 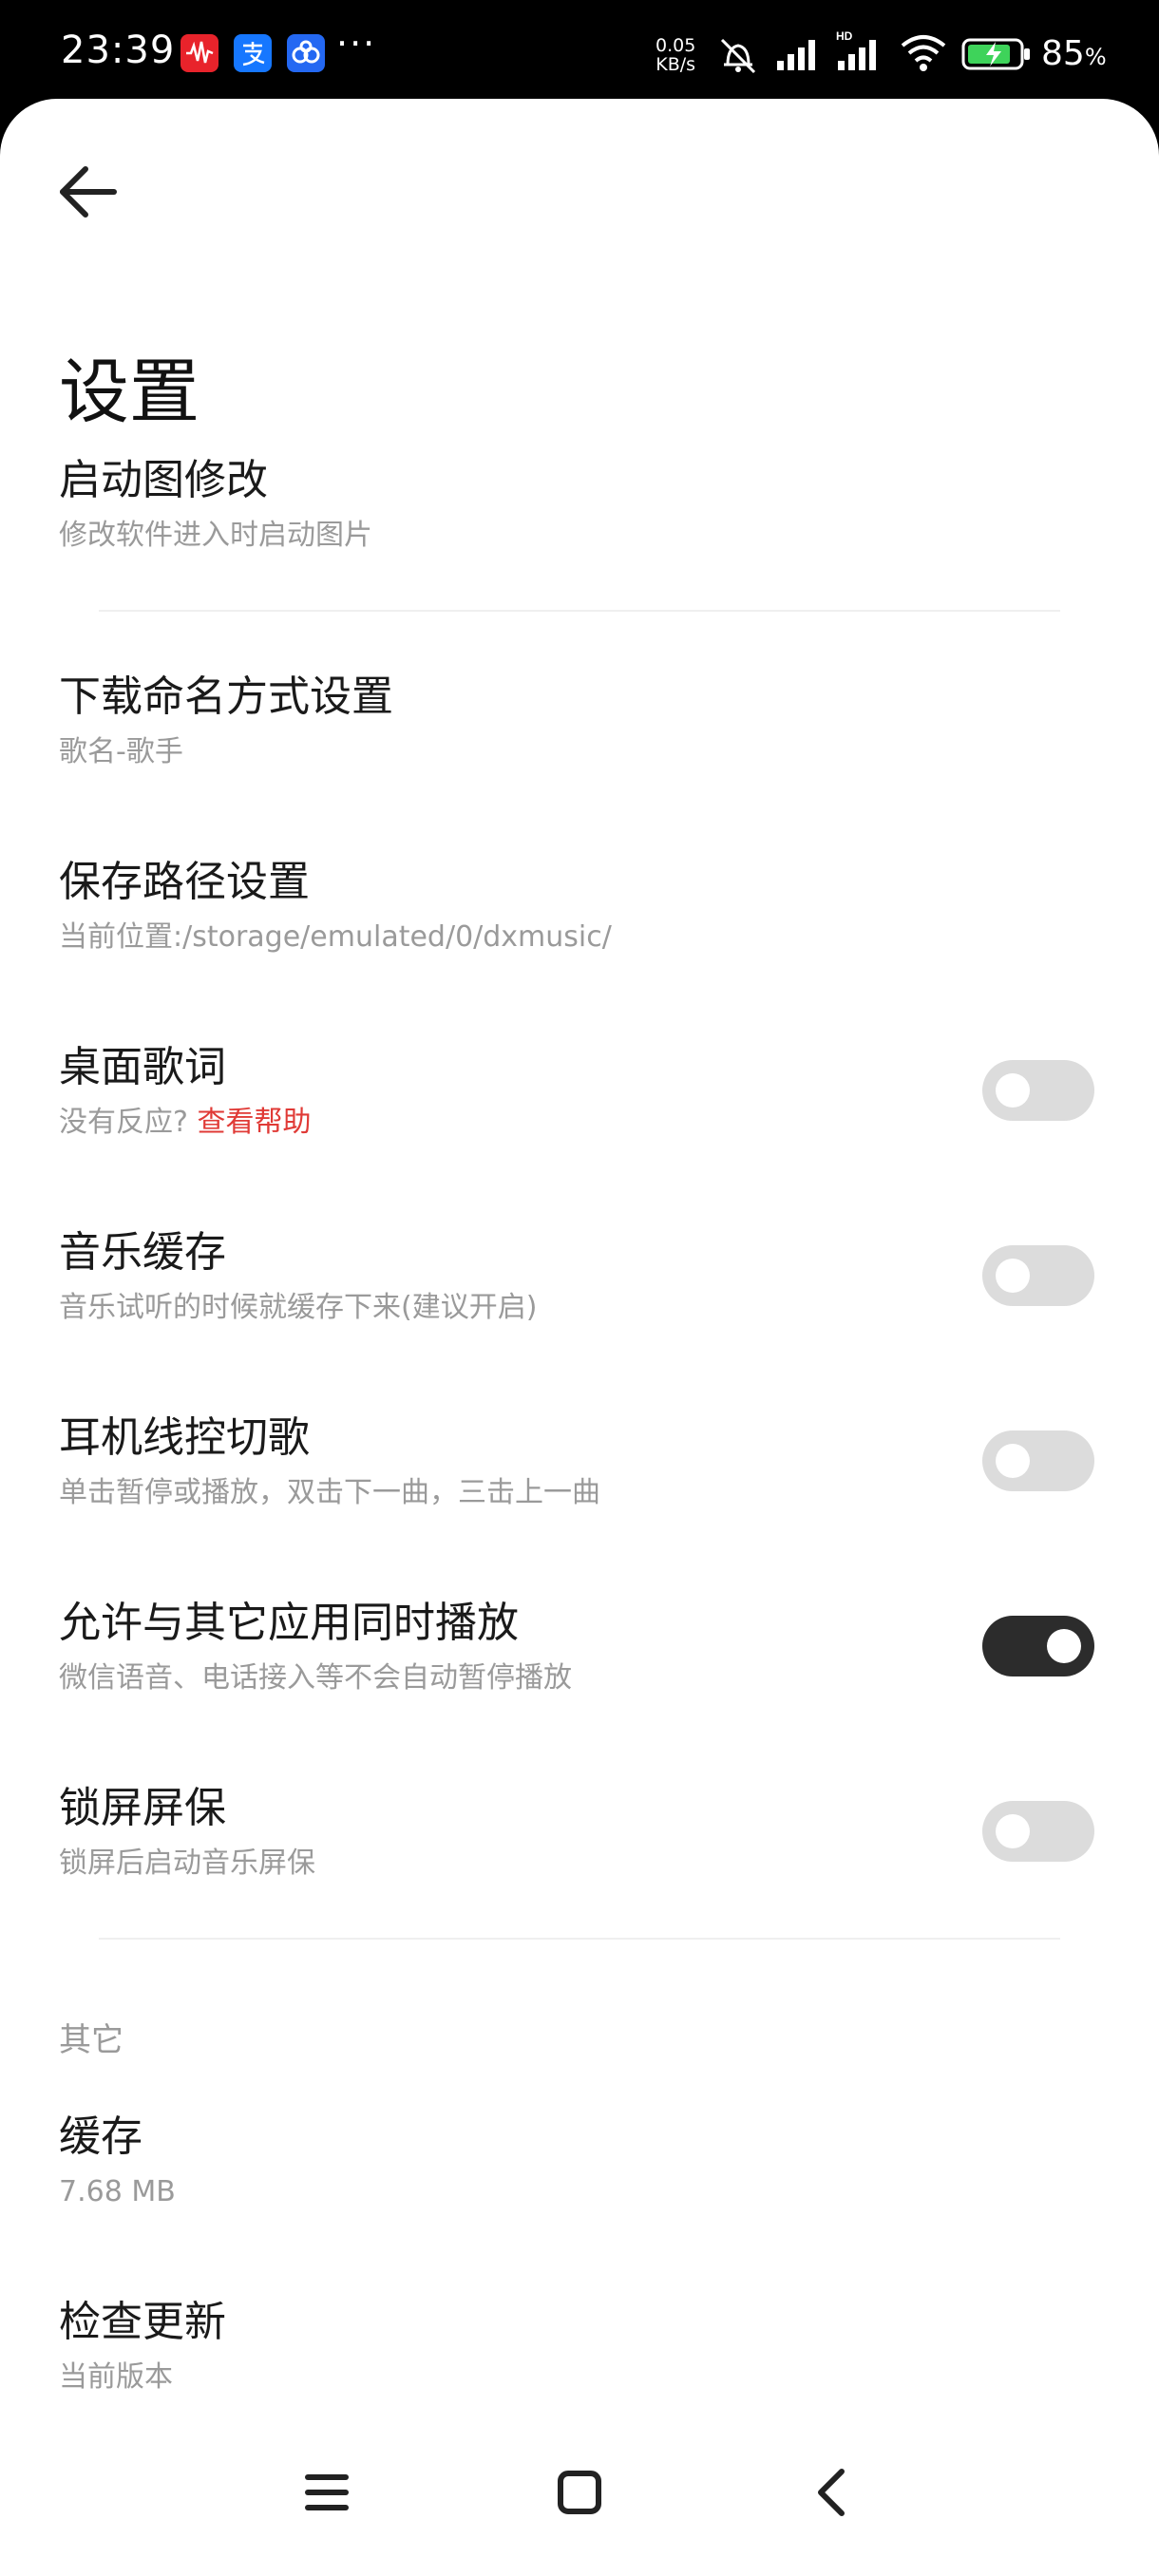 I want to click on arrow-left-icon, so click(x=89, y=192).